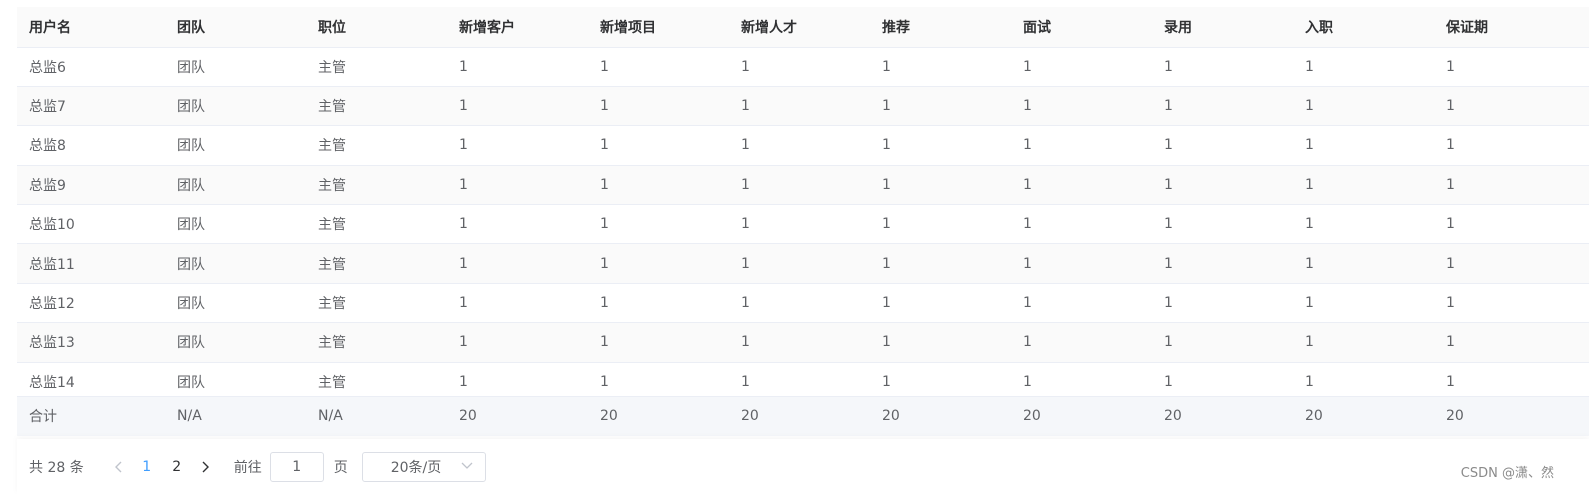 The image size is (1589, 494). I want to click on goto-suffix: 页, so click(340, 467).